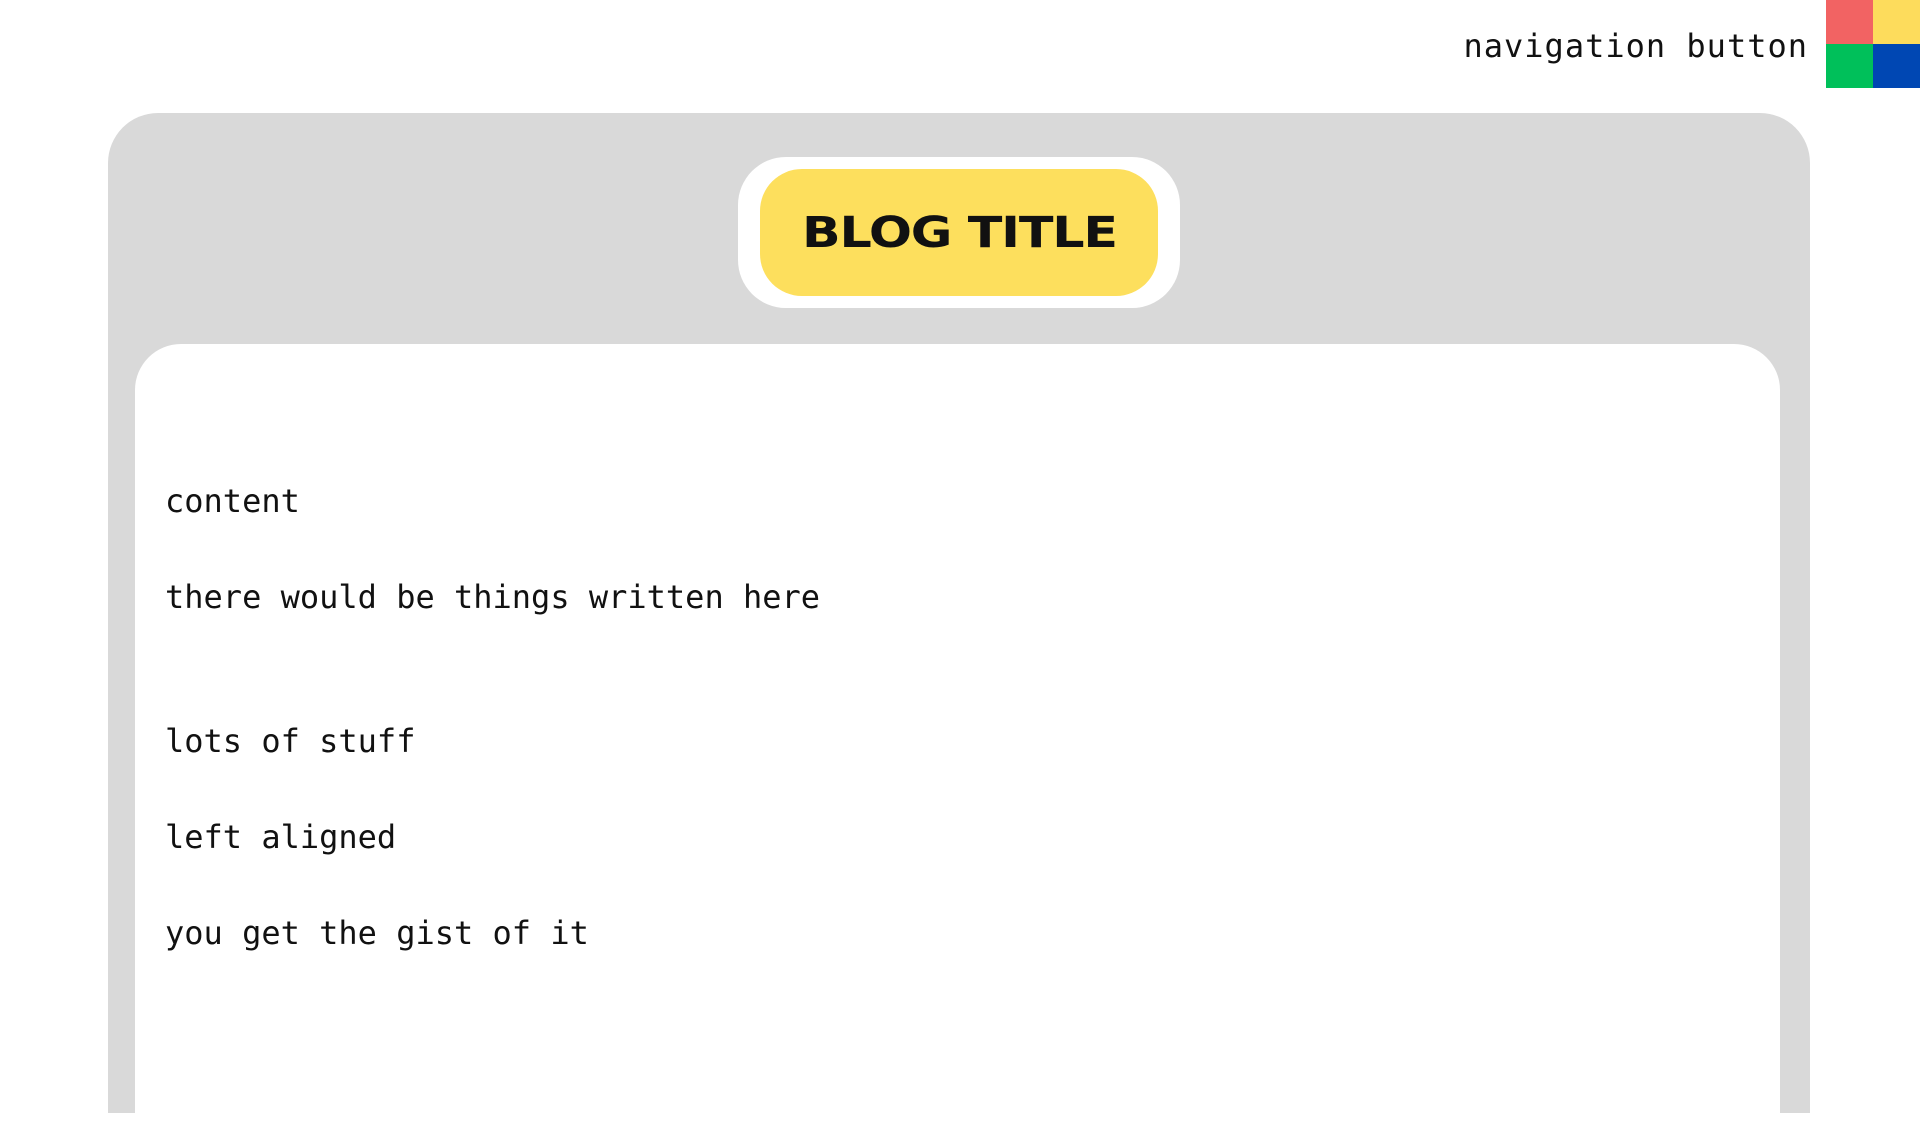 The image size is (1920, 1144). Describe the element at coordinates (1896, 66) in the screenshot. I see `nav-tile-blue` at that location.